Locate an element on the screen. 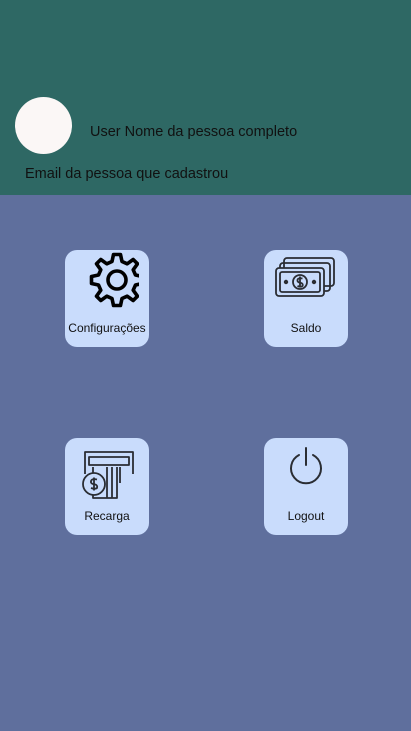  balance-label: Saldo is located at coordinates (306, 328).